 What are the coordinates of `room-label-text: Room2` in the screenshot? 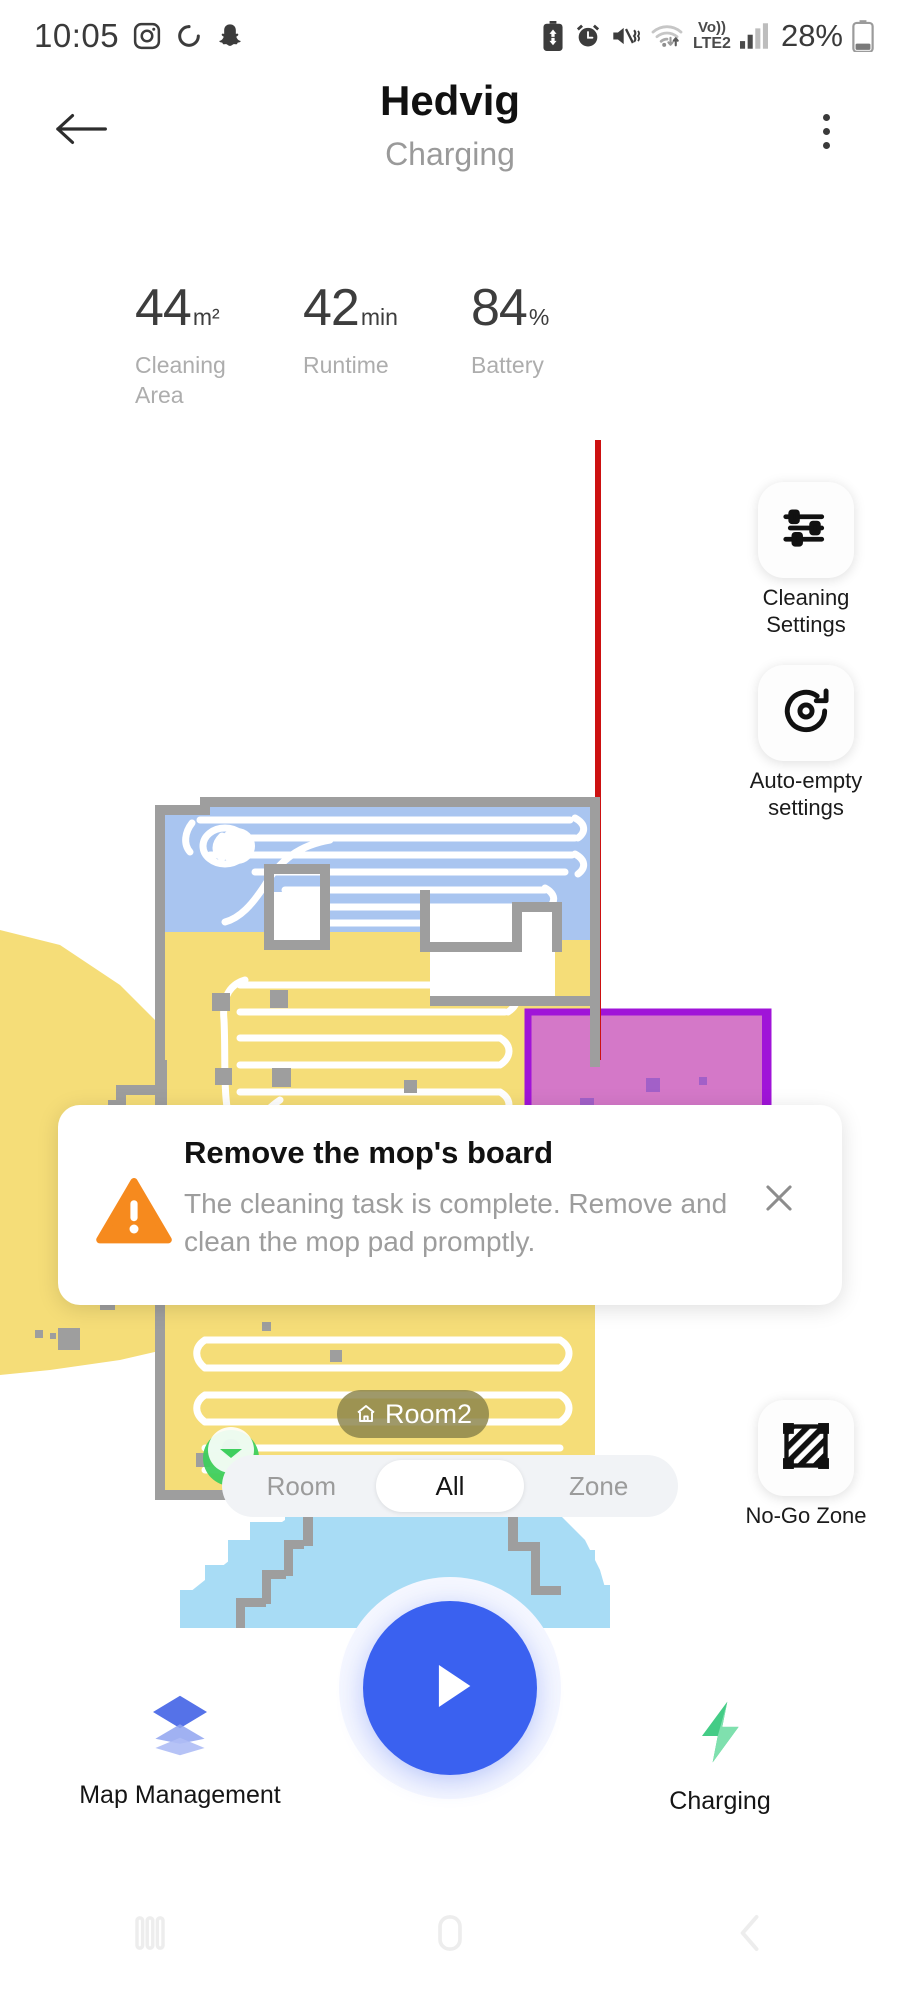 It's located at (428, 1413).